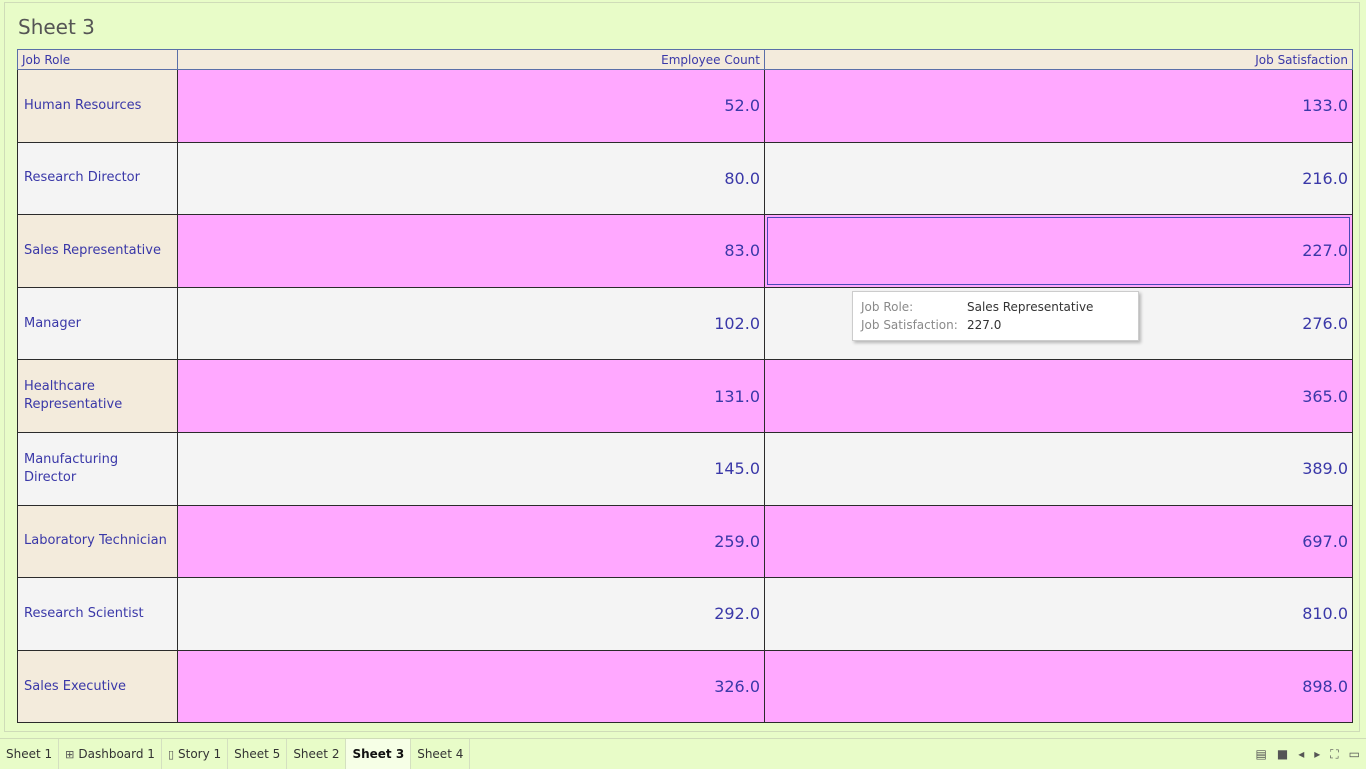 This screenshot has height=769, width=1366. I want to click on job-satisfaction-cell: 133.0, so click(1058, 106).